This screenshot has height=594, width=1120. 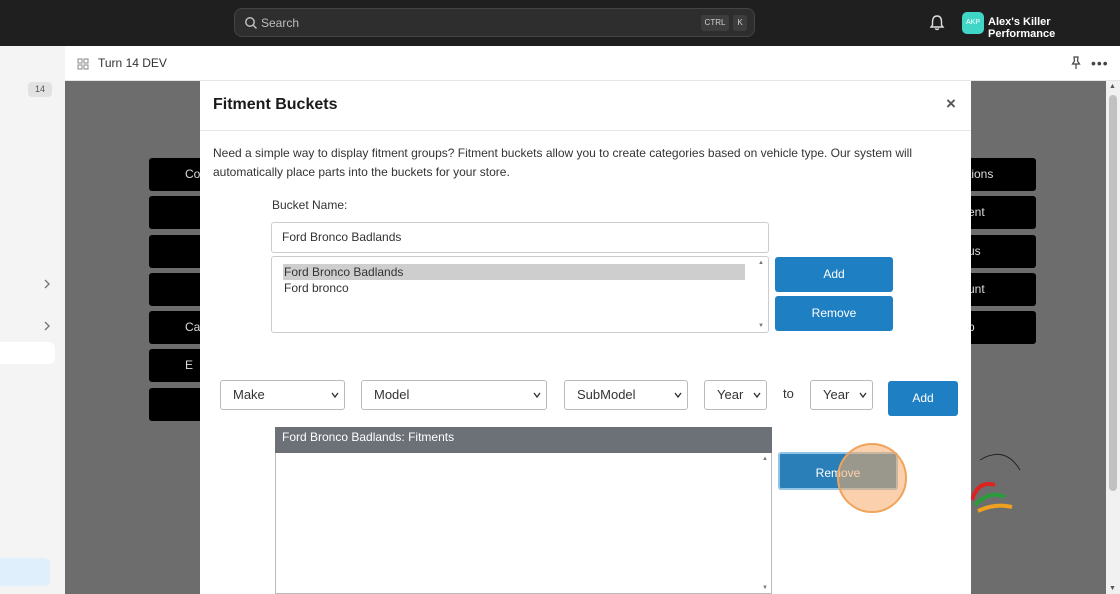 What do you see at coordinates (973, 23) in the screenshot?
I see `org-avatar: AKP` at bounding box center [973, 23].